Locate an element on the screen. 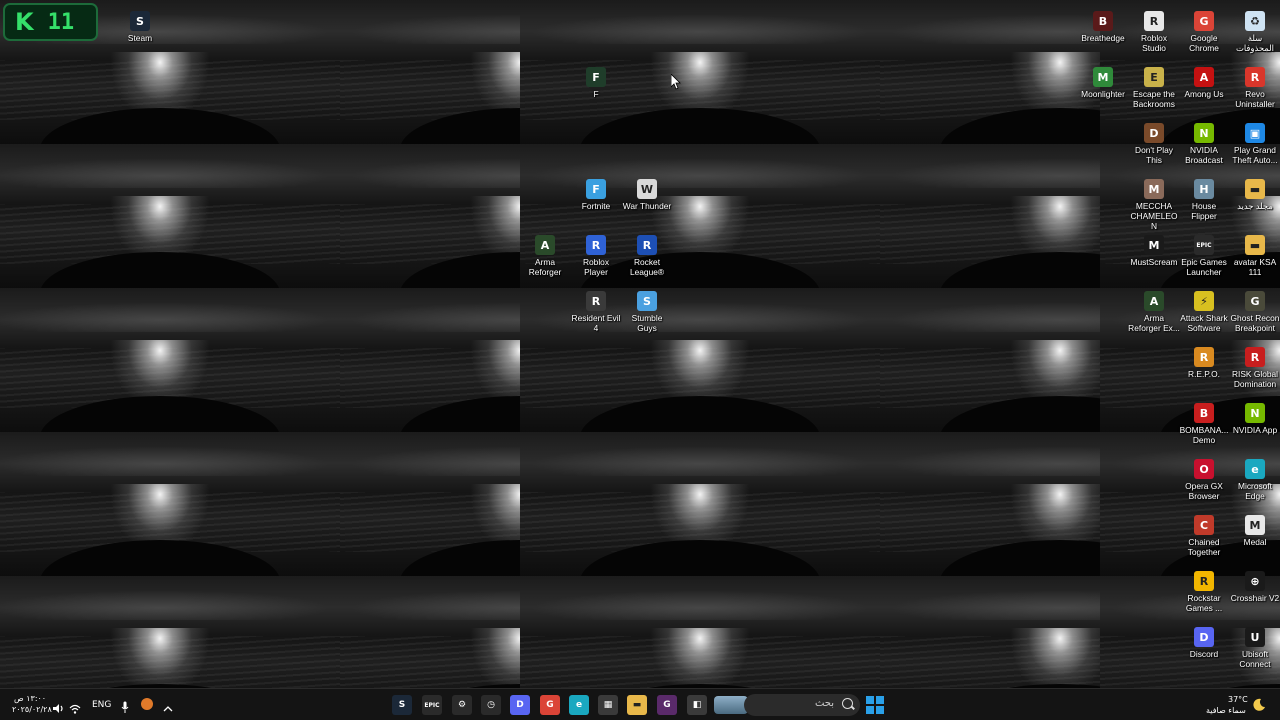  desktop-icon-among-us: A Among Us is located at coordinates (1204, 80).